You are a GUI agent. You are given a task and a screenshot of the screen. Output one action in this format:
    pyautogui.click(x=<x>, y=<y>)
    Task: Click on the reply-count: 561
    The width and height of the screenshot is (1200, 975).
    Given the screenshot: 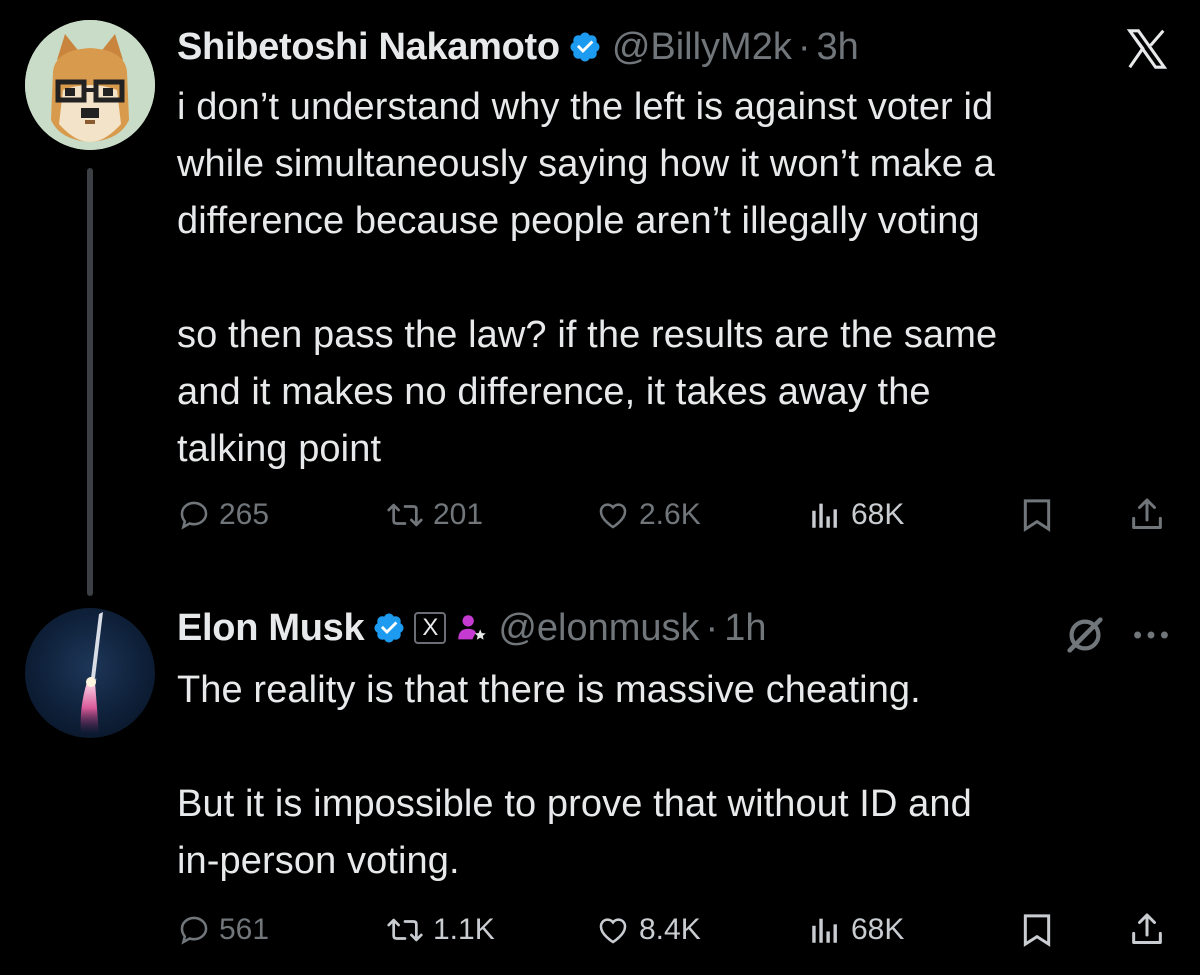 What is the action you would take?
    pyautogui.click(x=244, y=929)
    